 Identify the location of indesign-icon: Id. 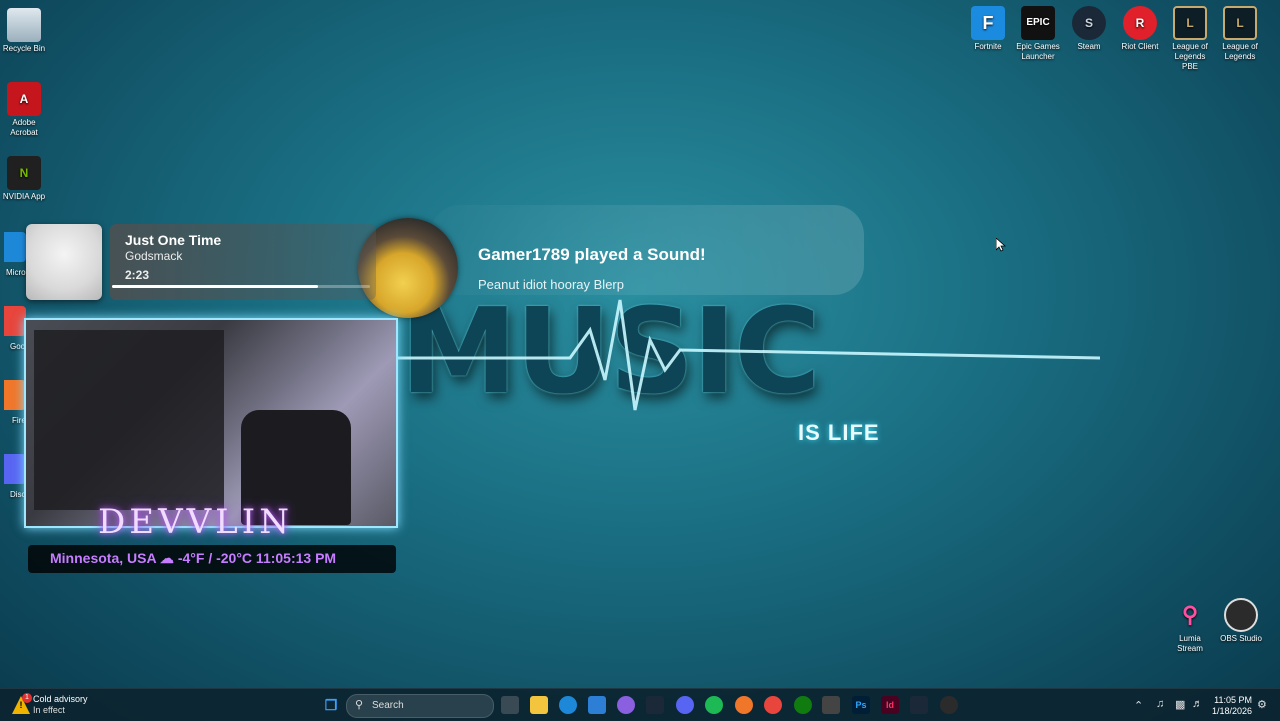
(890, 705).